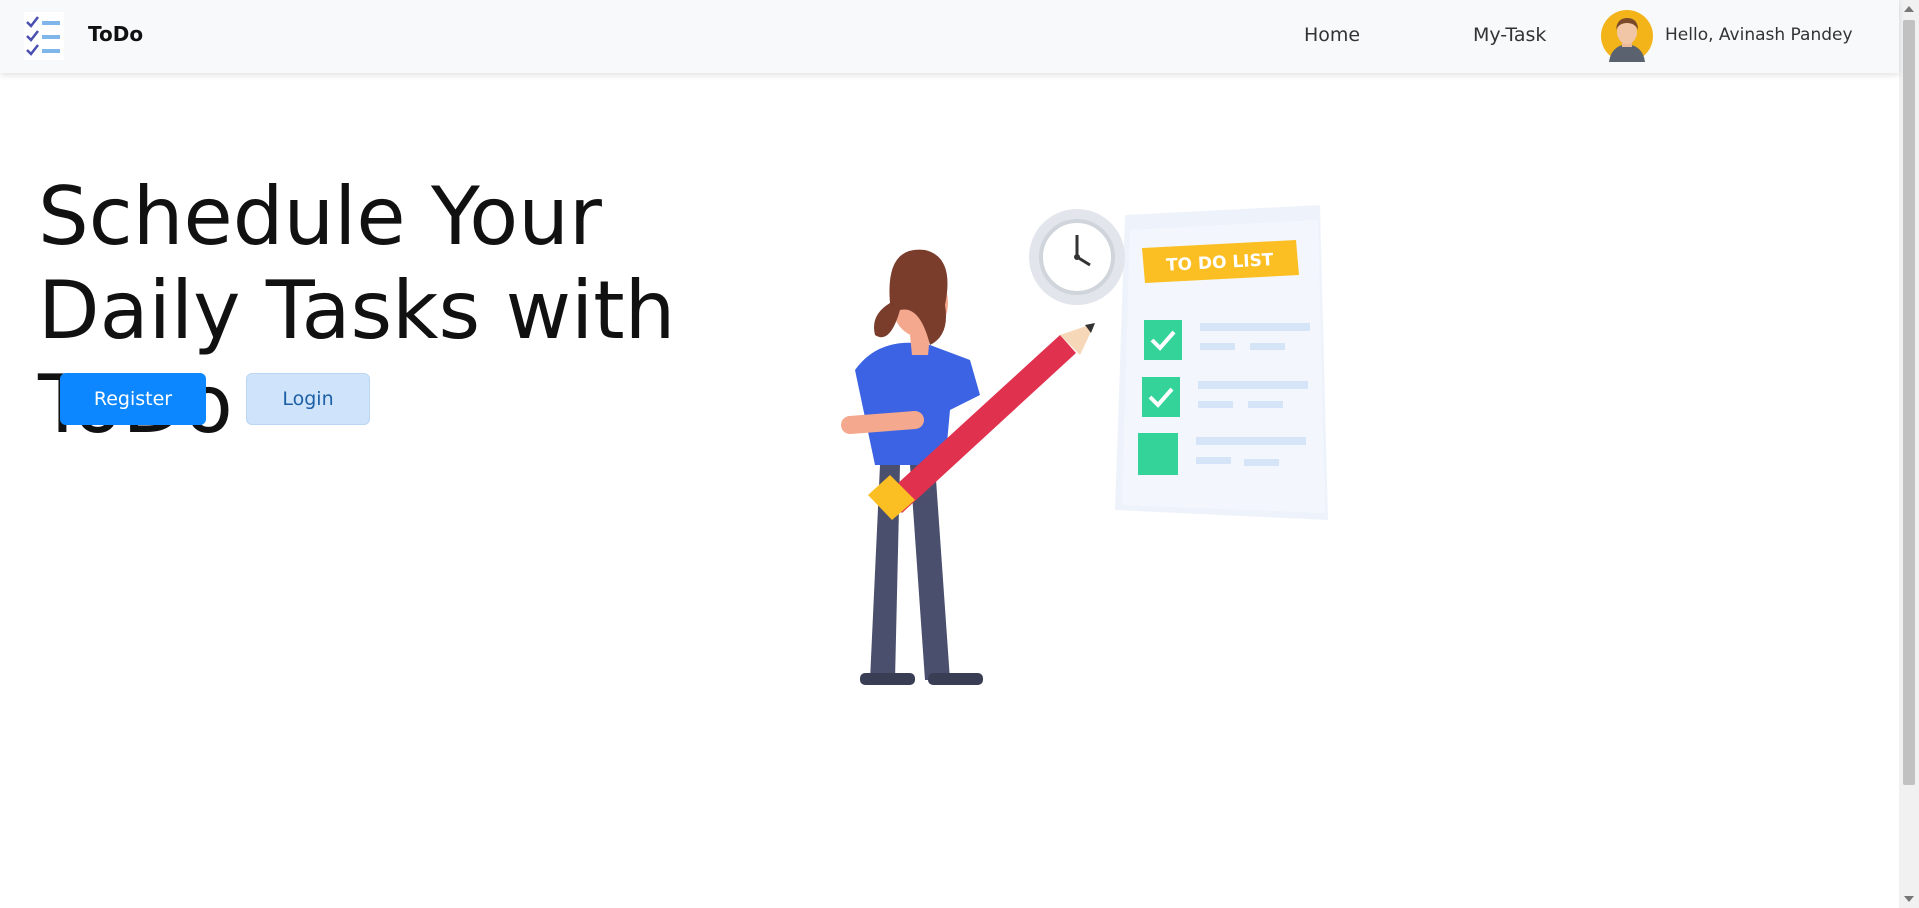 This screenshot has height=908, width=1919. I want to click on top-navbar: ToDo Home My-Task Hello, Avinash Pandey, so click(949, 36).